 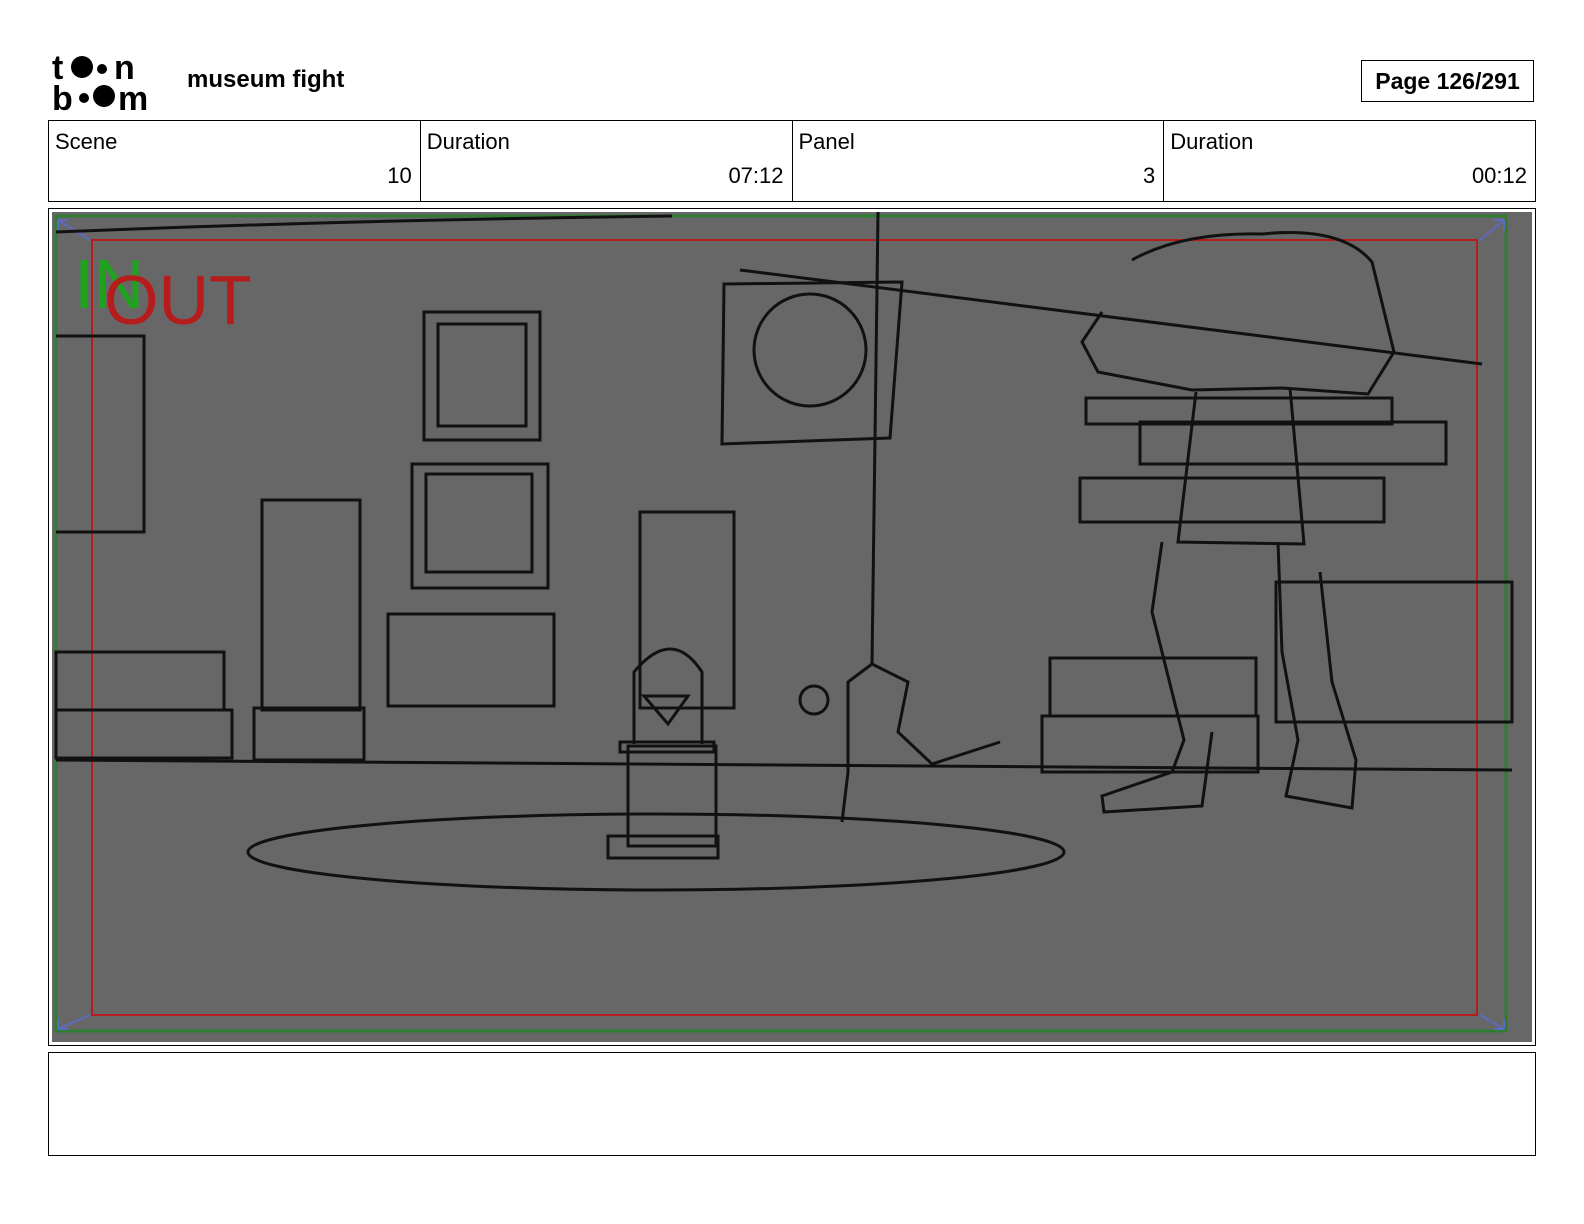 I want to click on scene-duration-value: 07:12, so click(x=756, y=175).